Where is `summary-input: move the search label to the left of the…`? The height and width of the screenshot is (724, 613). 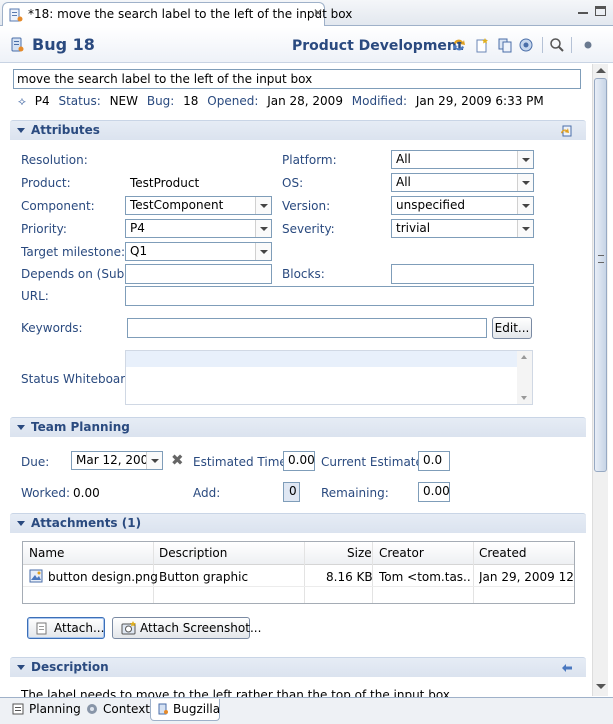
summary-input: move the search label to the left of the… is located at coordinates (297, 79).